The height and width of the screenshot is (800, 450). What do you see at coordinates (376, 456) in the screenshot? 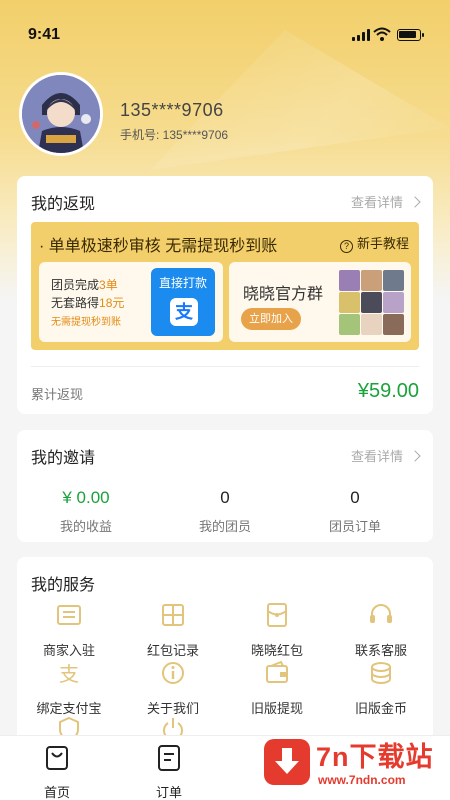
I see `invite-details-label: 查看详情` at bounding box center [376, 456].